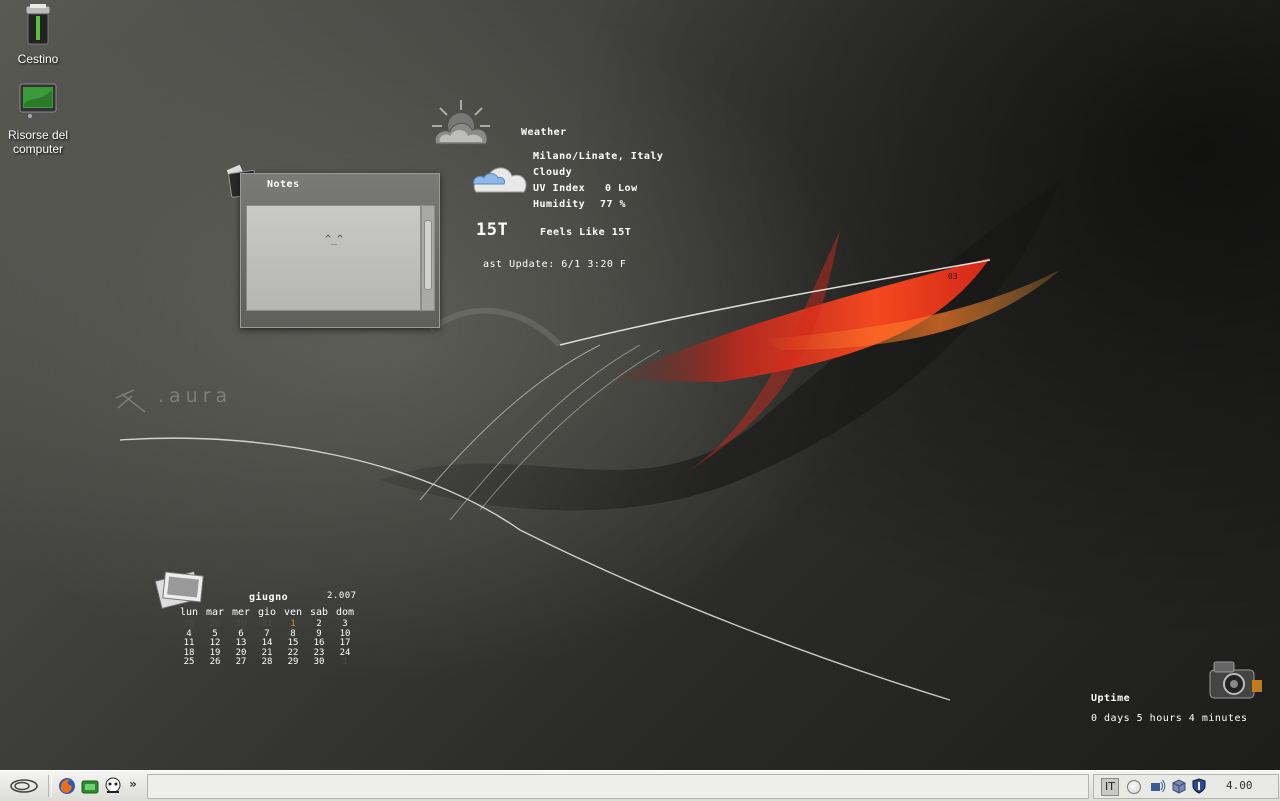 The width and height of the screenshot is (1280, 801). What do you see at coordinates (1179, 786) in the screenshot?
I see `package-icon` at bounding box center [1179, 786].